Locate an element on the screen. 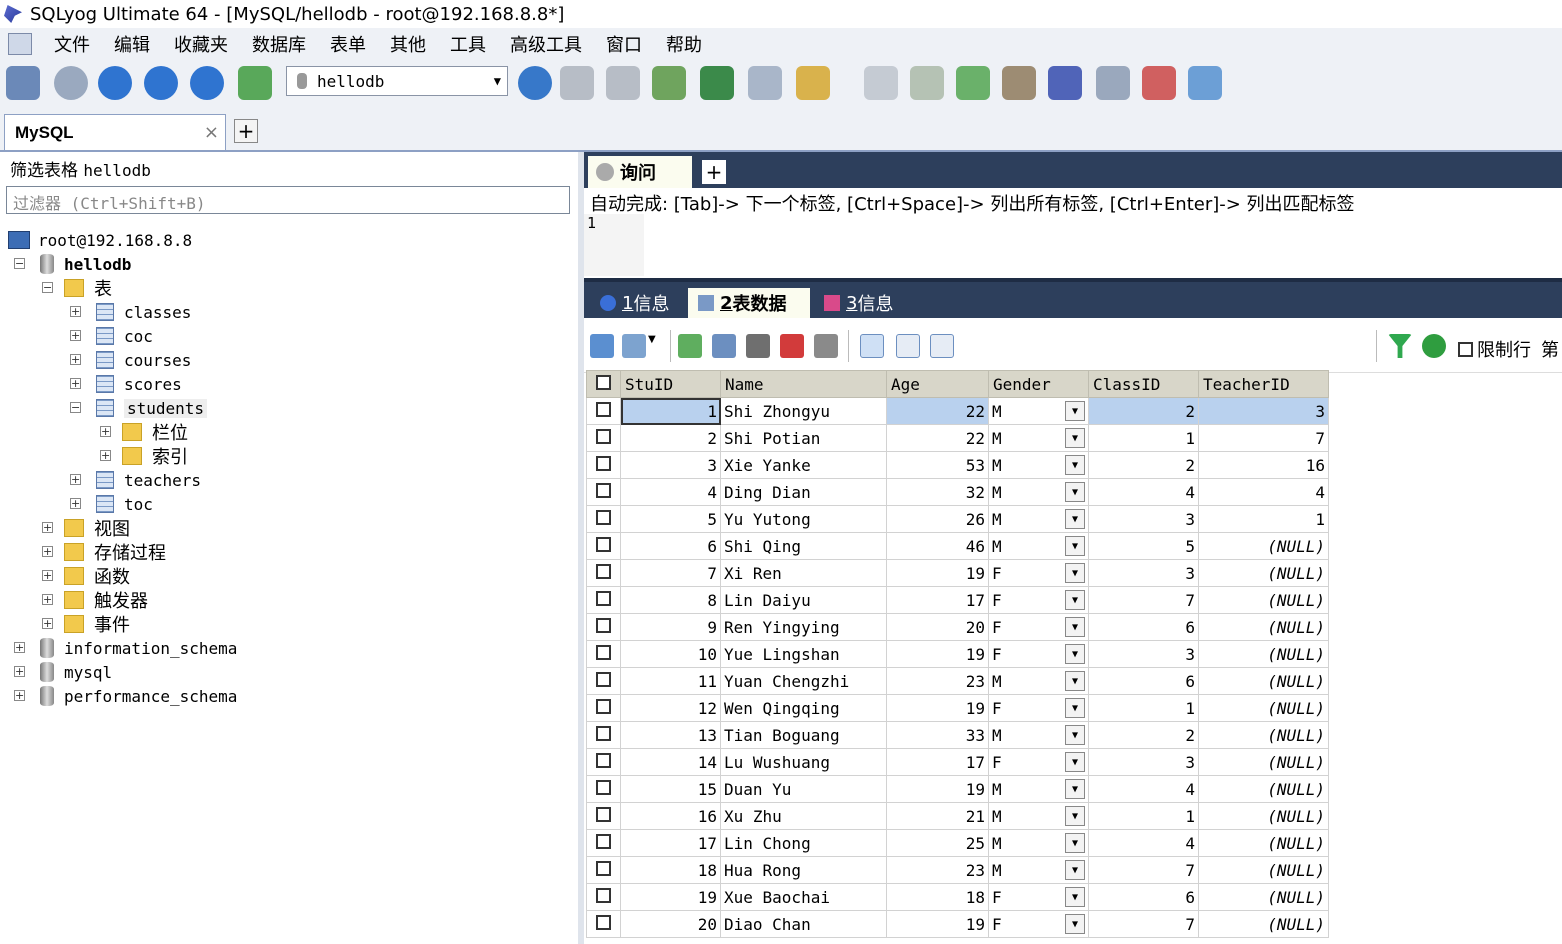 The height and width of the screenshot is (944, 1562). collapse-toggle: − is located at coordinates (19, 263).